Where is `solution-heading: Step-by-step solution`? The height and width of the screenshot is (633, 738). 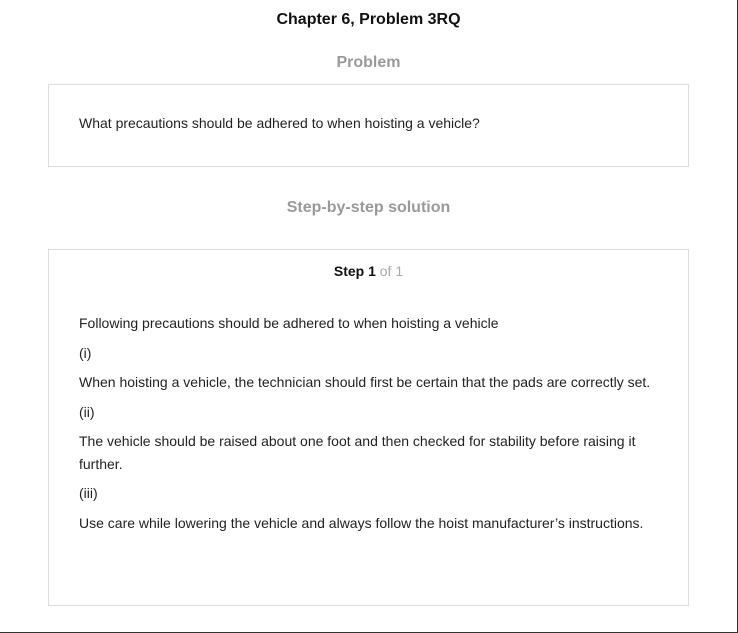 solution-heading: Step-by-step solution is located at coordinates (368, 207).